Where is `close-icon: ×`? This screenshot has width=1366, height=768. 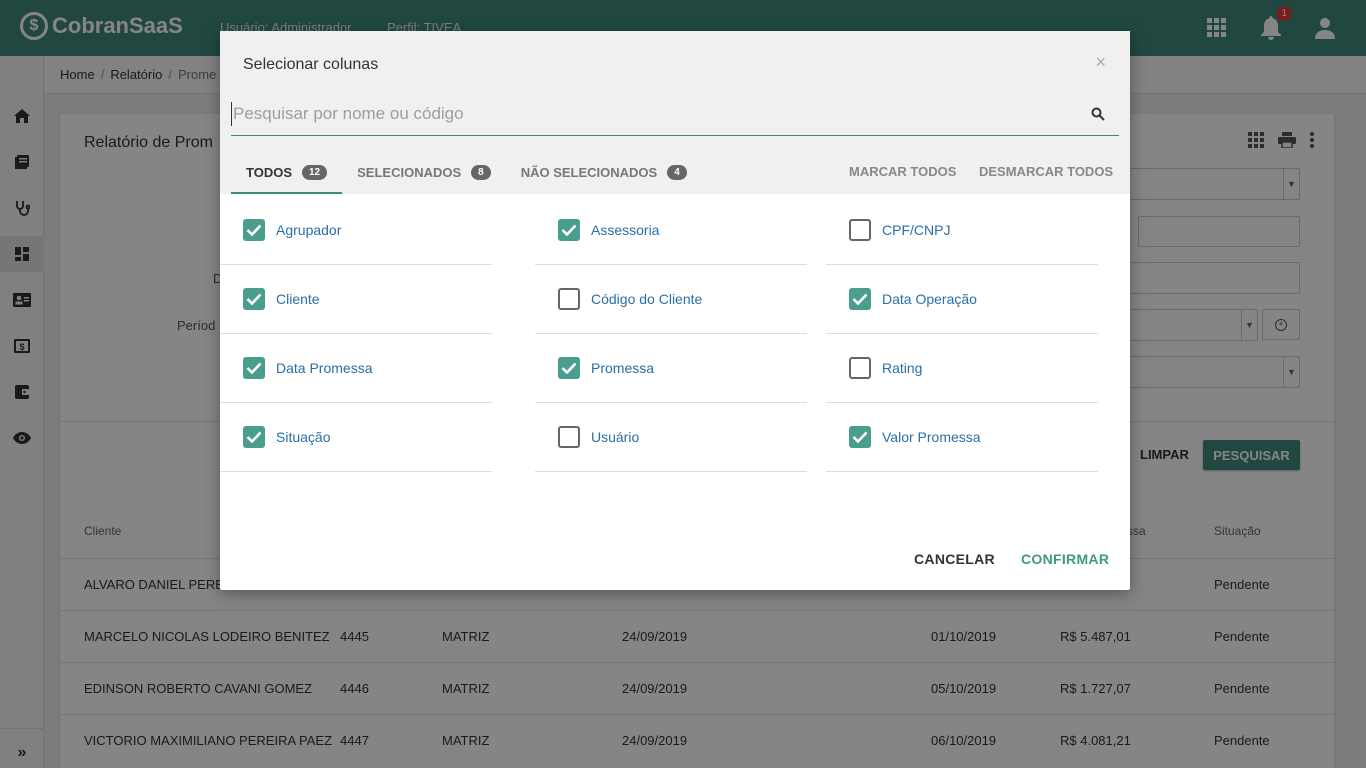
close-icon: × is located at coordinates (1100, 62).